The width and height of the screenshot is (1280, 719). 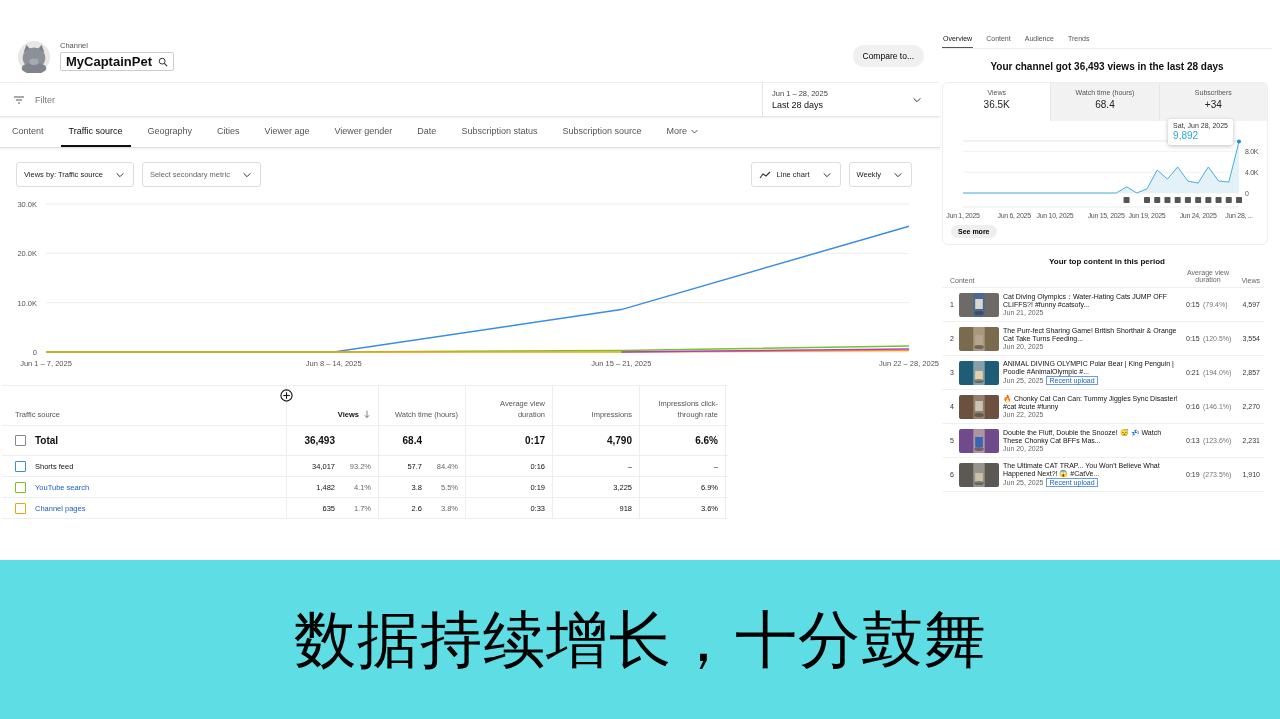 I want to click on tab: Viewer age, so click(x=287, y=132).